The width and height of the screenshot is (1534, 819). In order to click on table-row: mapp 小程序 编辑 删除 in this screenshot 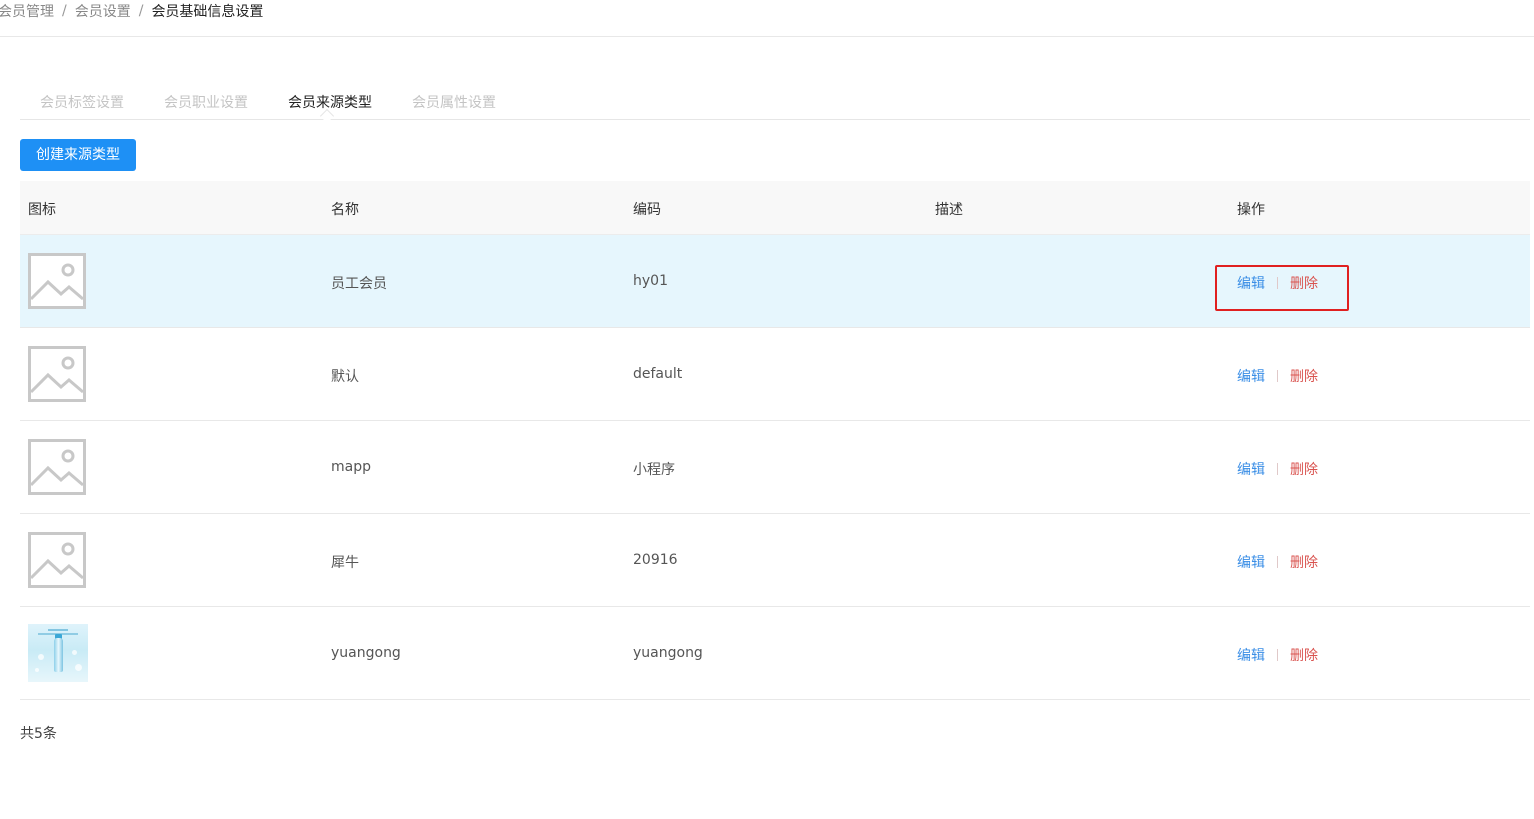, I will do `click(775, 467)`.